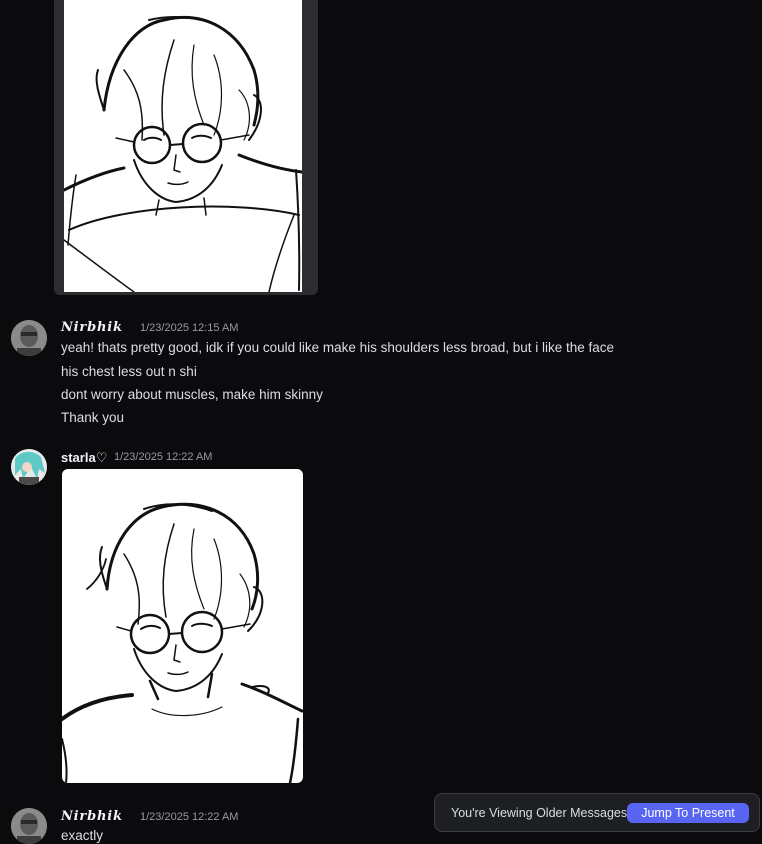 The height and width of the screenshot is (844, 762). What do you see at coordinates (93, 417) in the screenshot?
I see `message-text: Thank you` at bounding box center [93, 417].